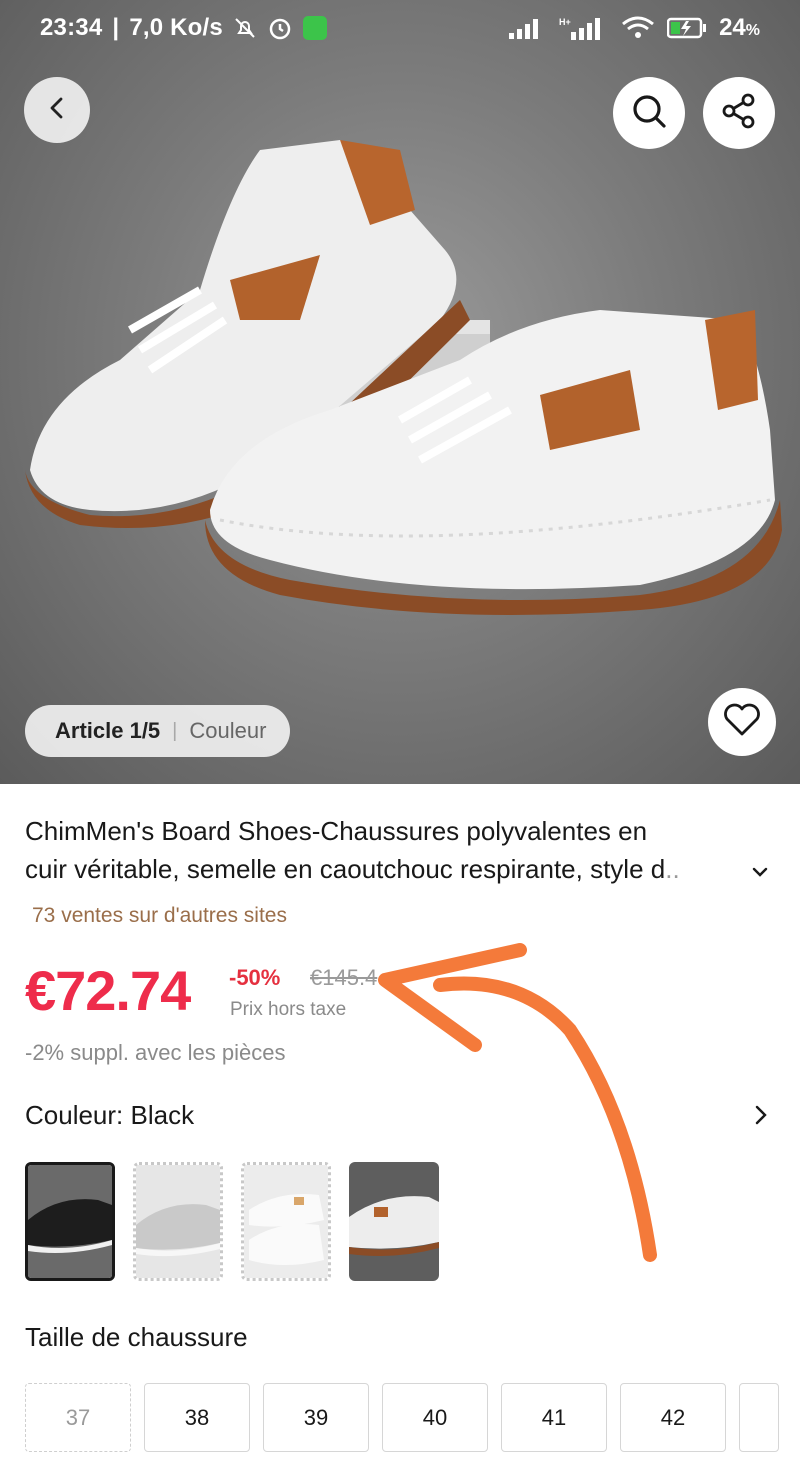 The height and width of the screenshot is (1480, 800). What do you see at coordinates (672, 869) in the screenshot?
I see `title-ellipsis: ..` at bounding box center [672, 869].